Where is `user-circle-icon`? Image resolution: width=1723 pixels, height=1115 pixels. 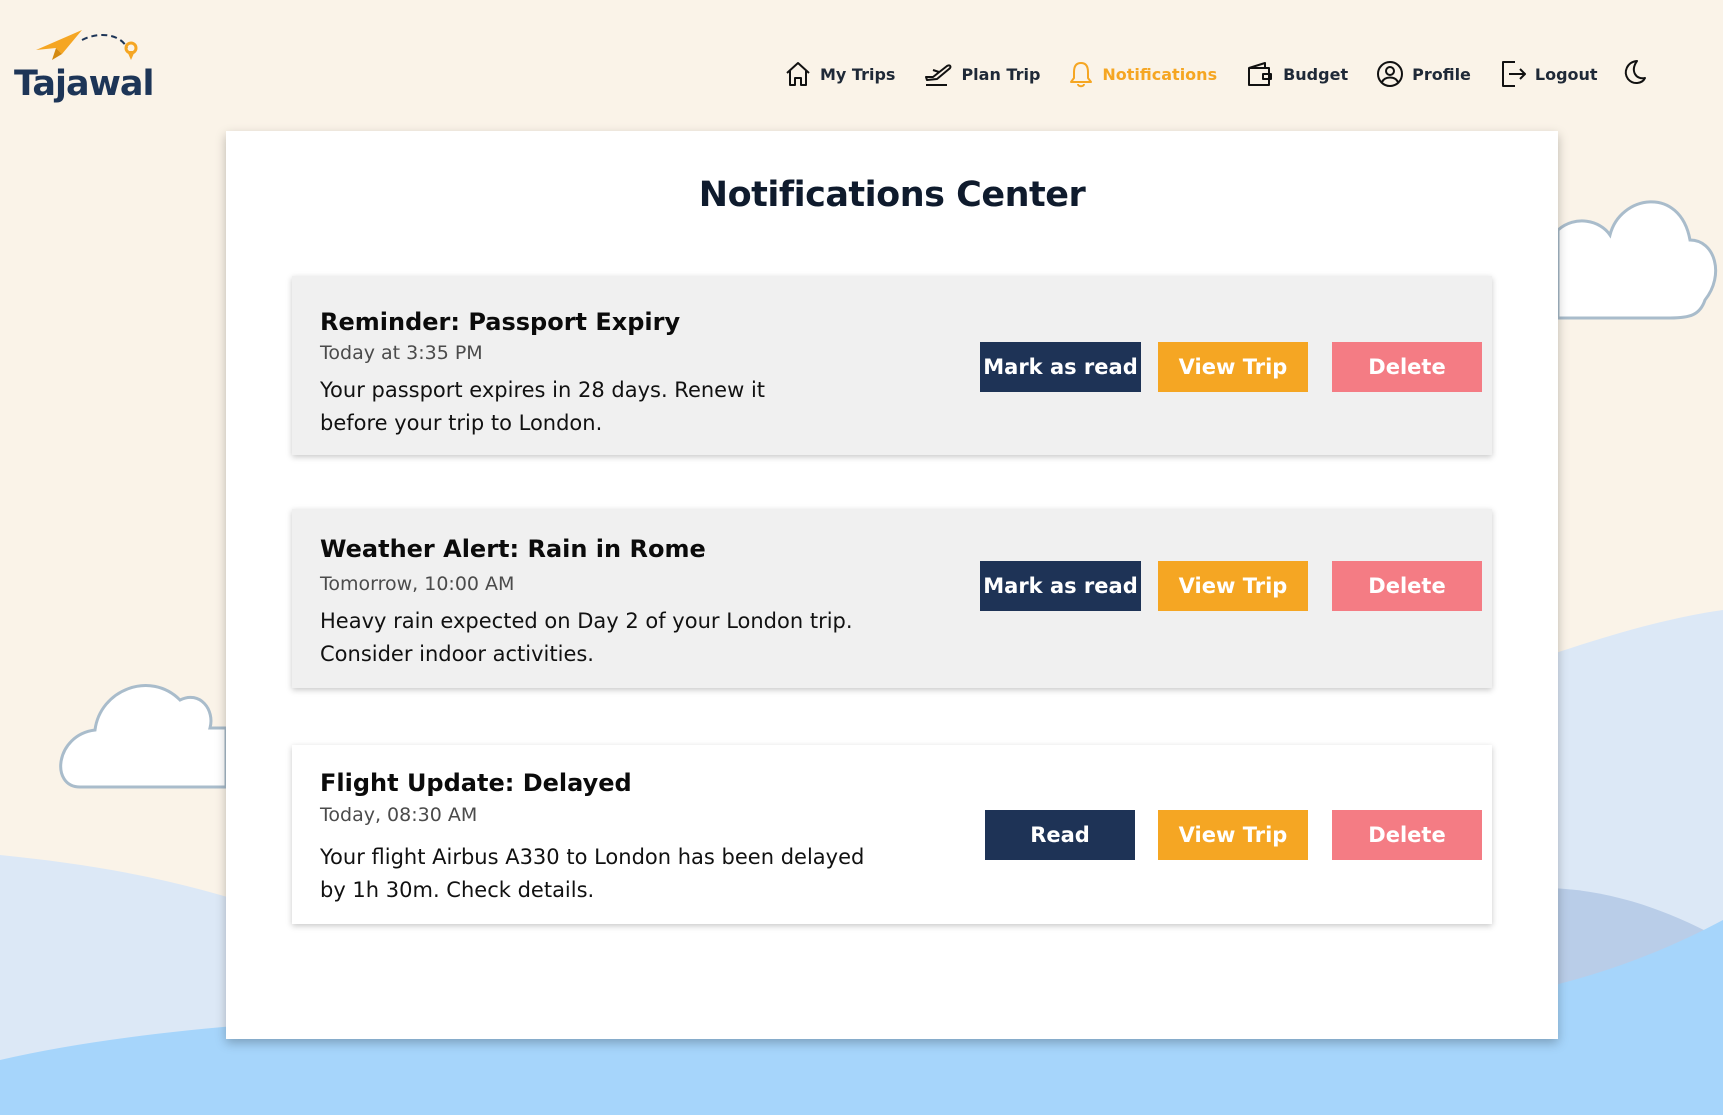 user-circle-icon is located at coordinates (1390, 74).